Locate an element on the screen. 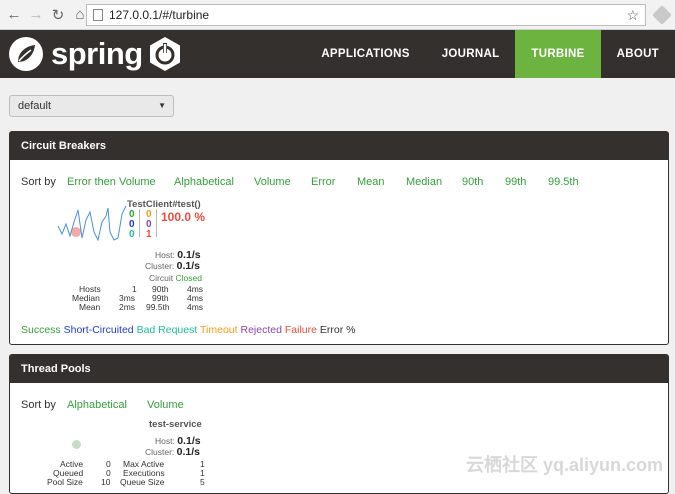  legend-success: Success is located at coordinates (41, 330).